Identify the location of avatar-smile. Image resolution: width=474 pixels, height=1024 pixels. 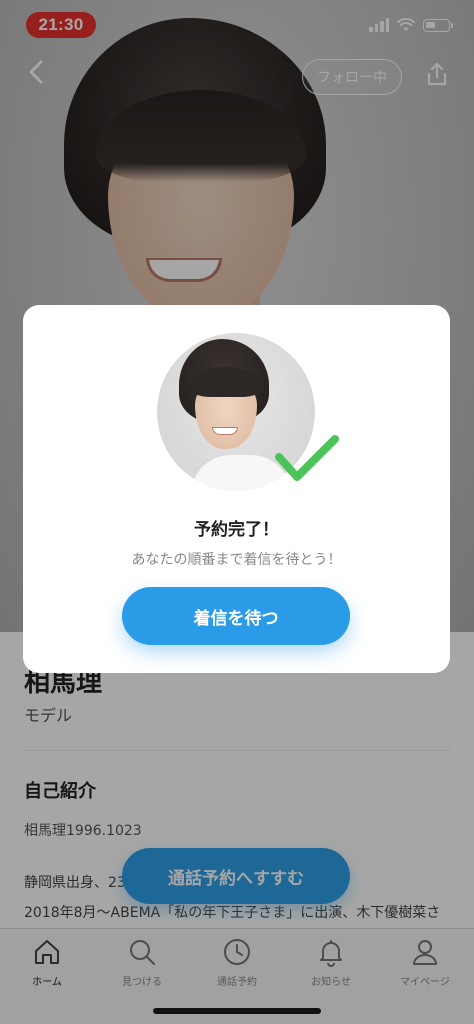
(225, 431).